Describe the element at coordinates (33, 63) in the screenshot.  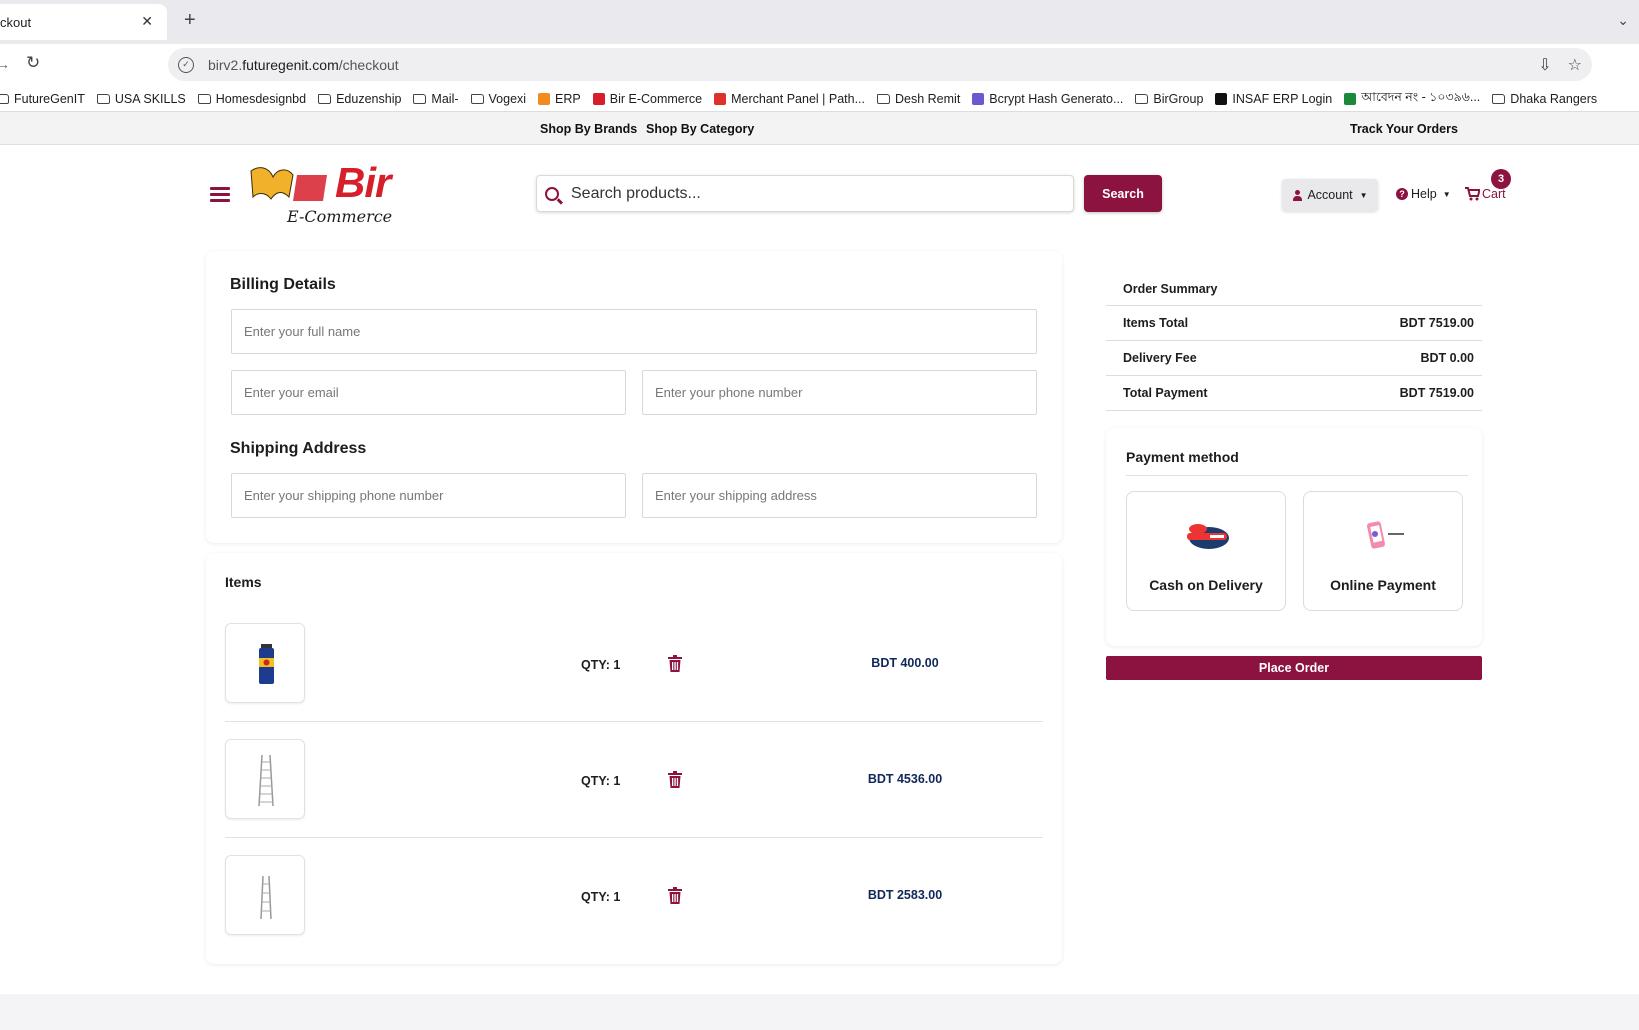
I see `reload-icon: ↻` at that location.